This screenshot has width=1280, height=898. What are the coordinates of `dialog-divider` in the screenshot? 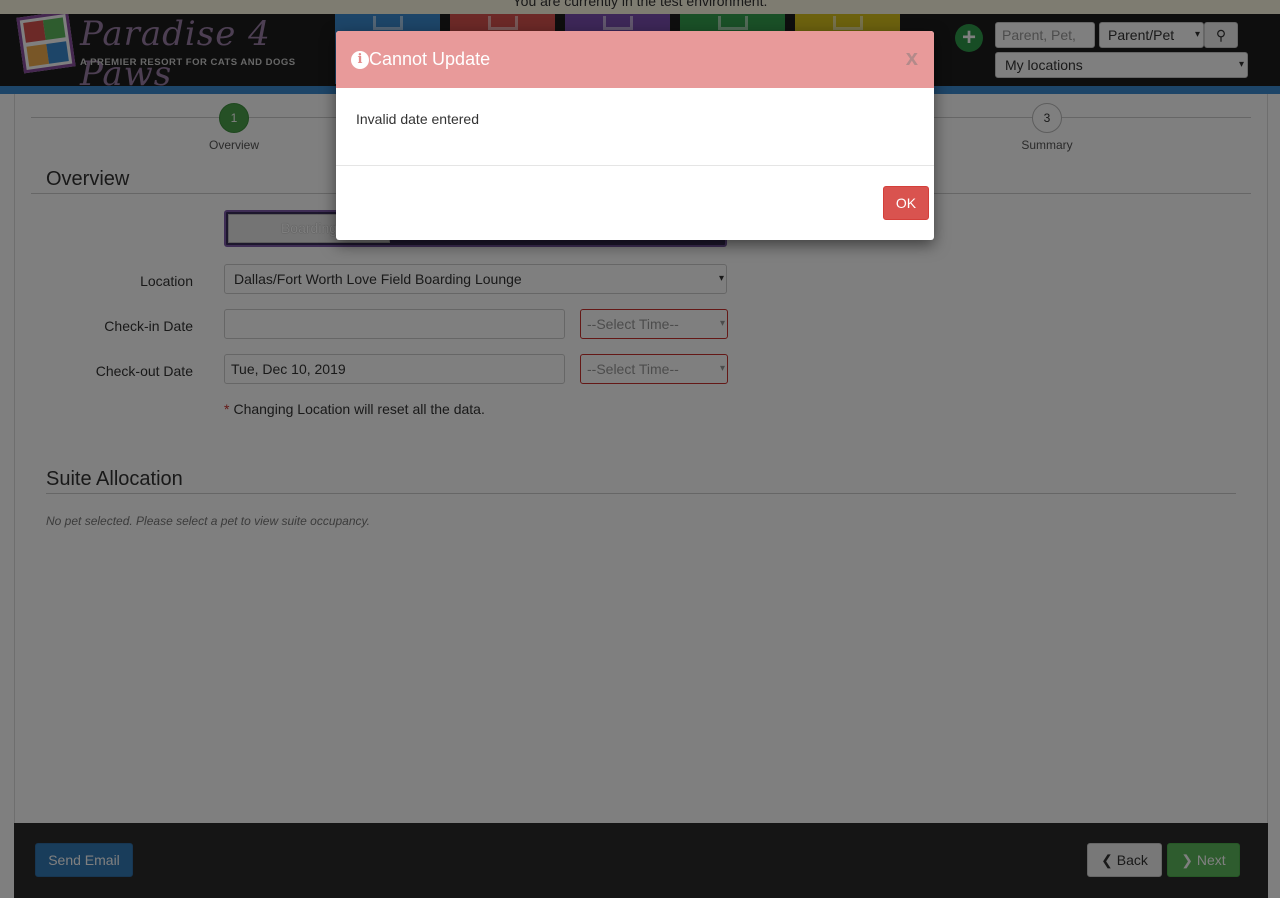 It's located at (635, 165).